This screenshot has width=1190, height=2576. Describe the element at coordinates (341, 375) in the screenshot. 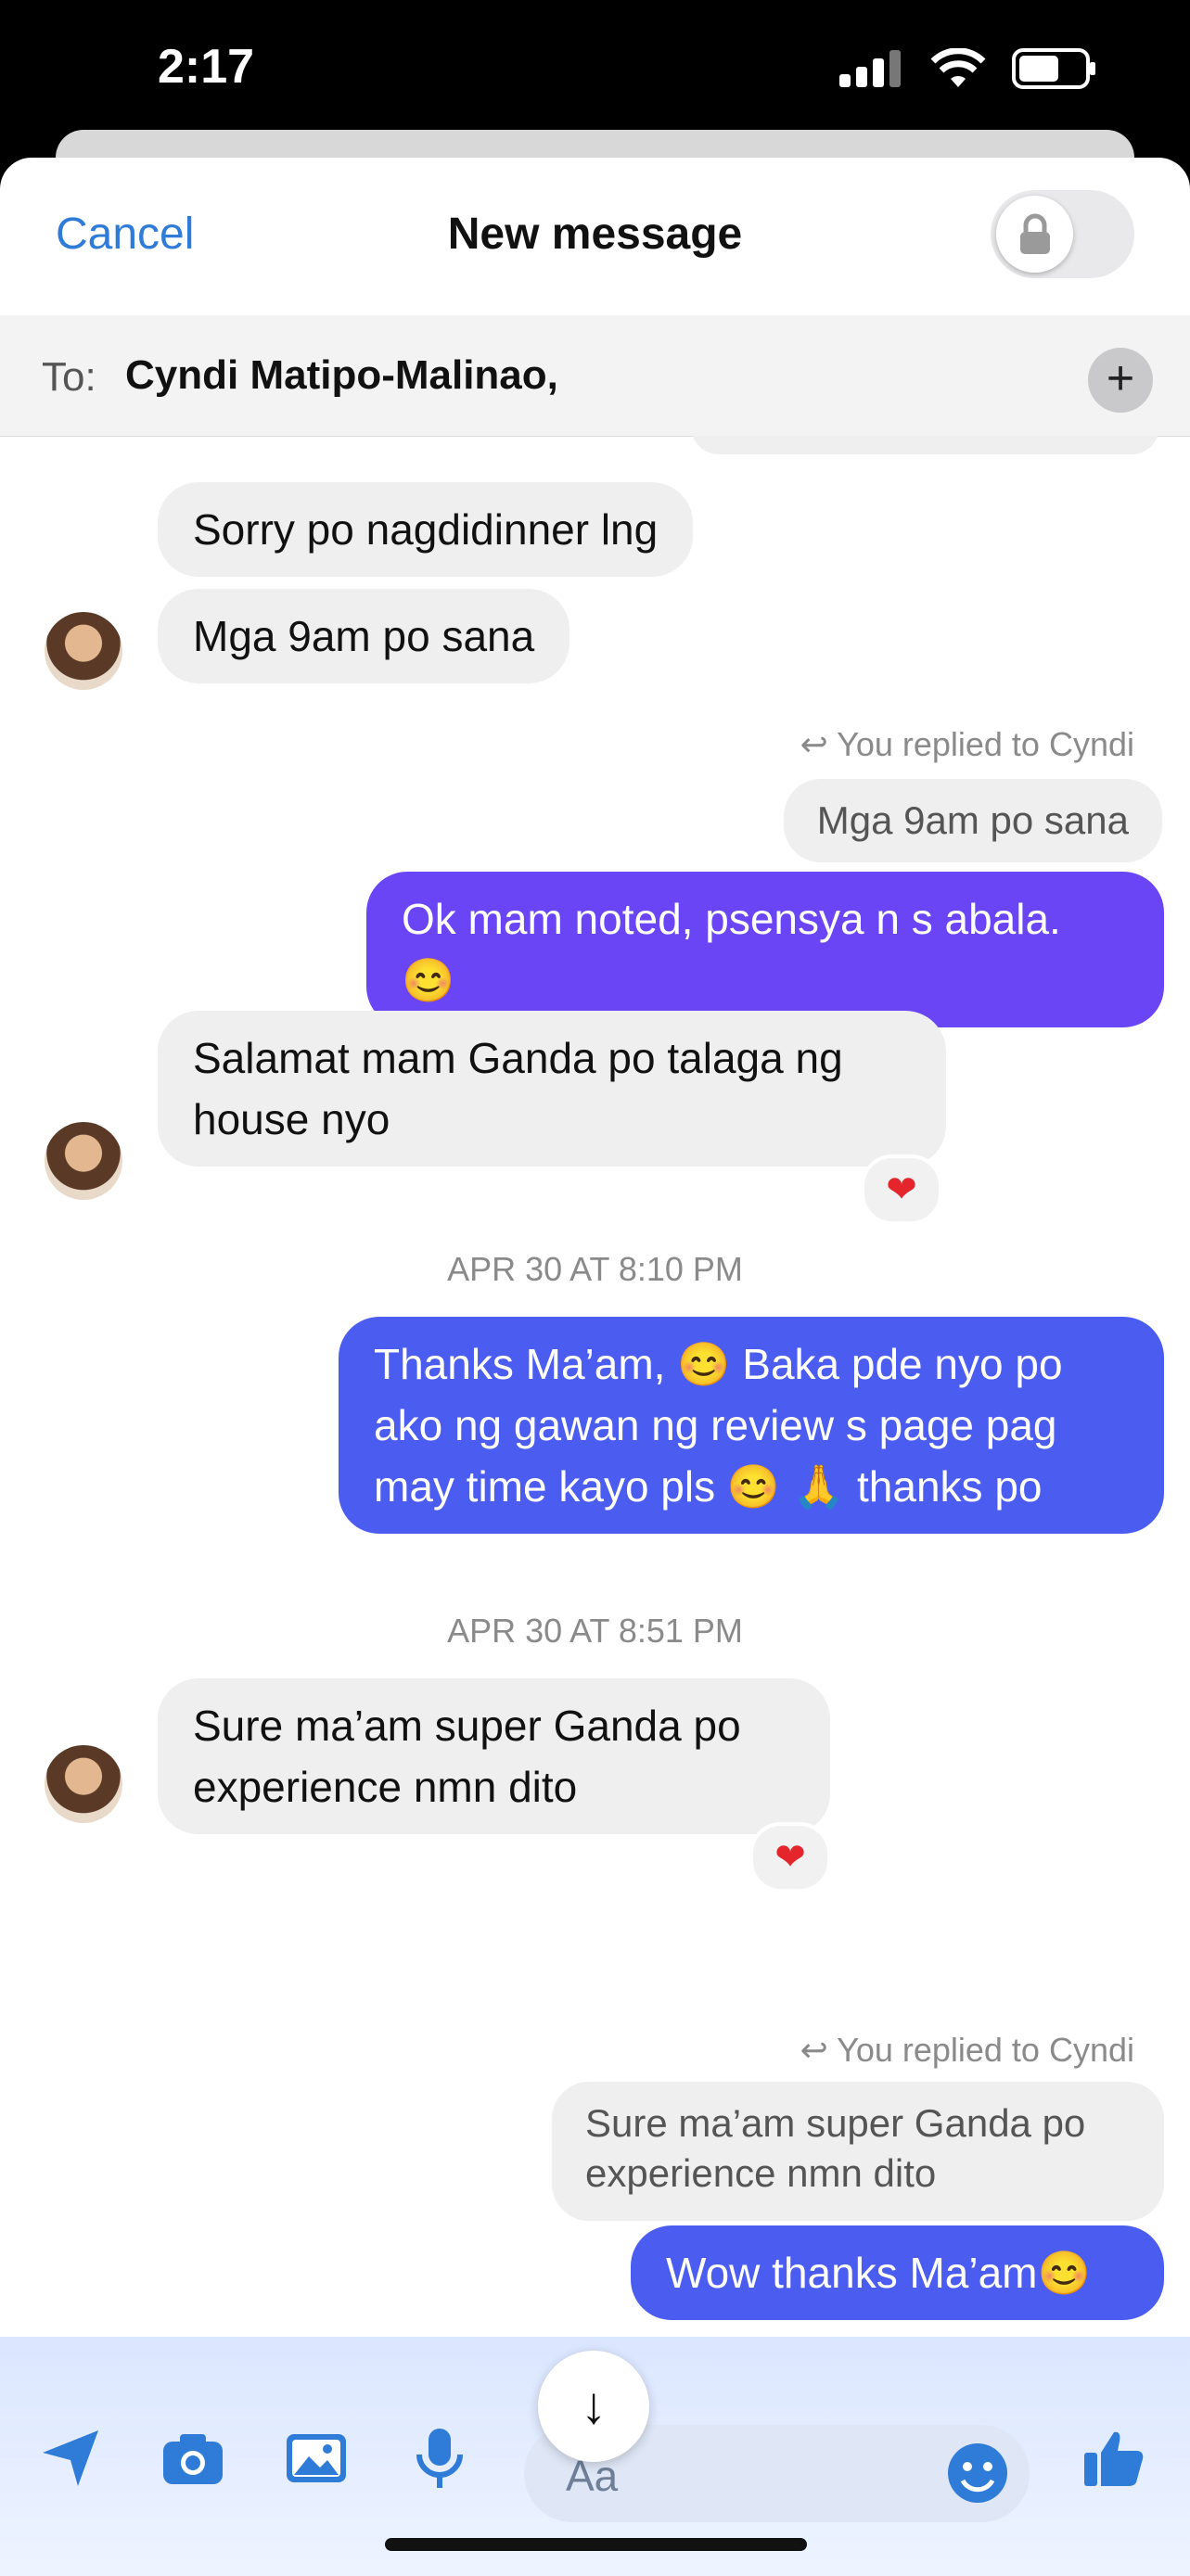

I see `recipient-name: Cyndi Matipo-Malinao,` at that location.